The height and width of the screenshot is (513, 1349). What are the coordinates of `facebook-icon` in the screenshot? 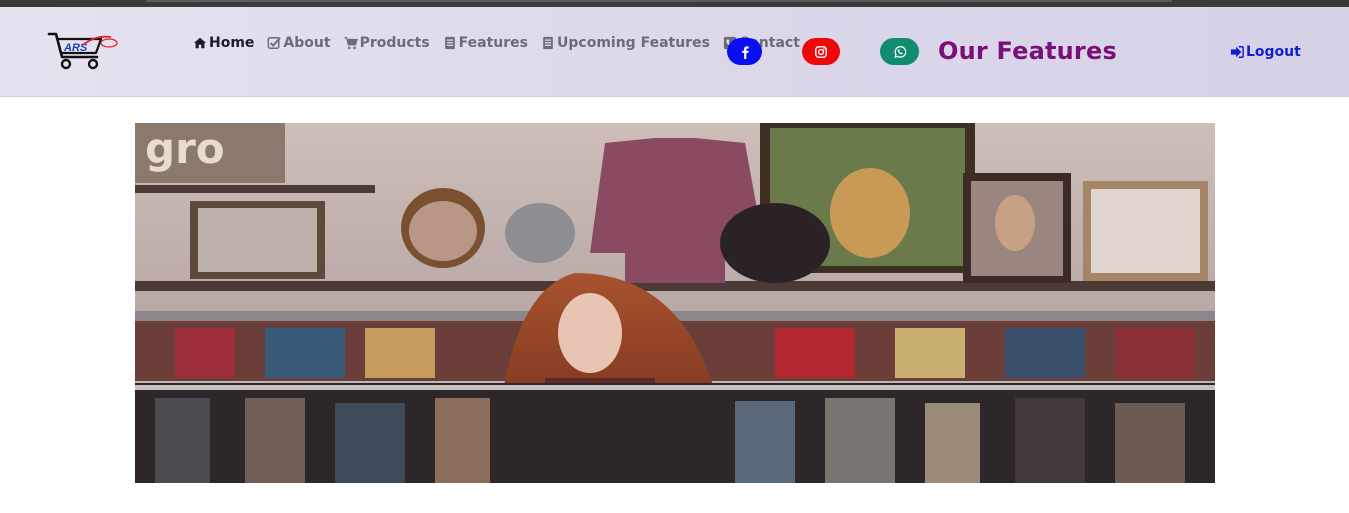 It's located at (745, 52).